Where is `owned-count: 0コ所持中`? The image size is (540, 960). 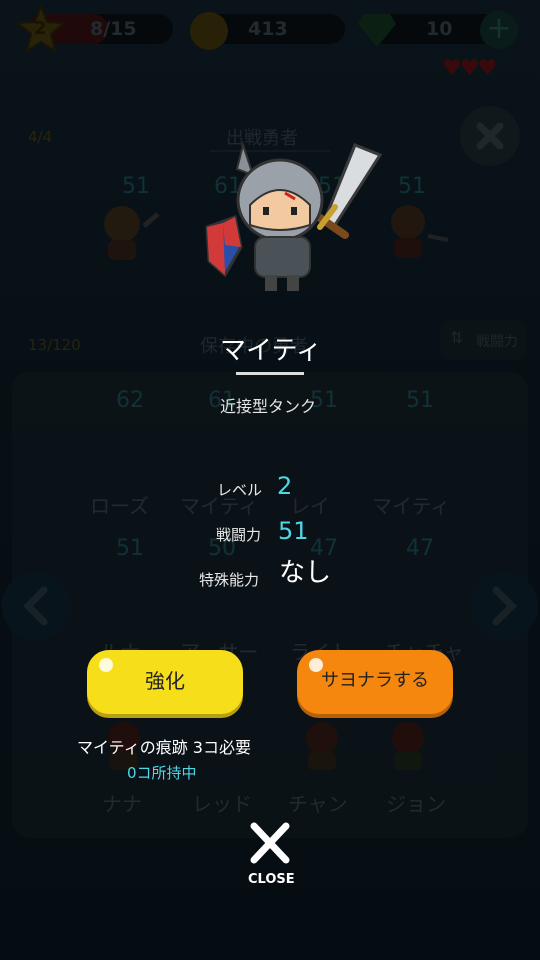
owned-count: 0コ所持中 is located at coordinates (162, 773).